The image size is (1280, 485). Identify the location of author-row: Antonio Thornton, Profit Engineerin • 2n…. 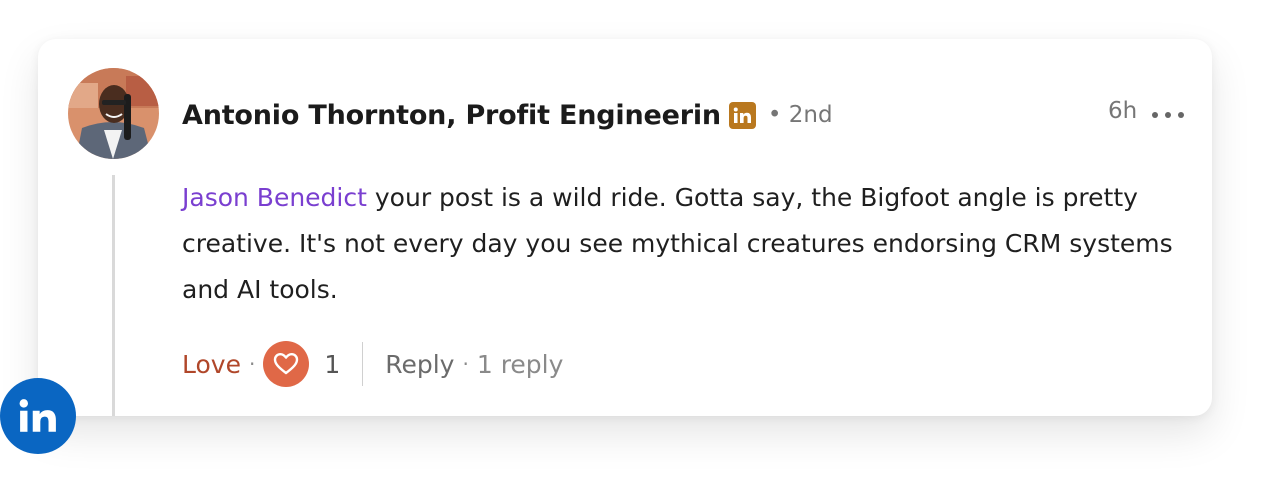
(507, 115).